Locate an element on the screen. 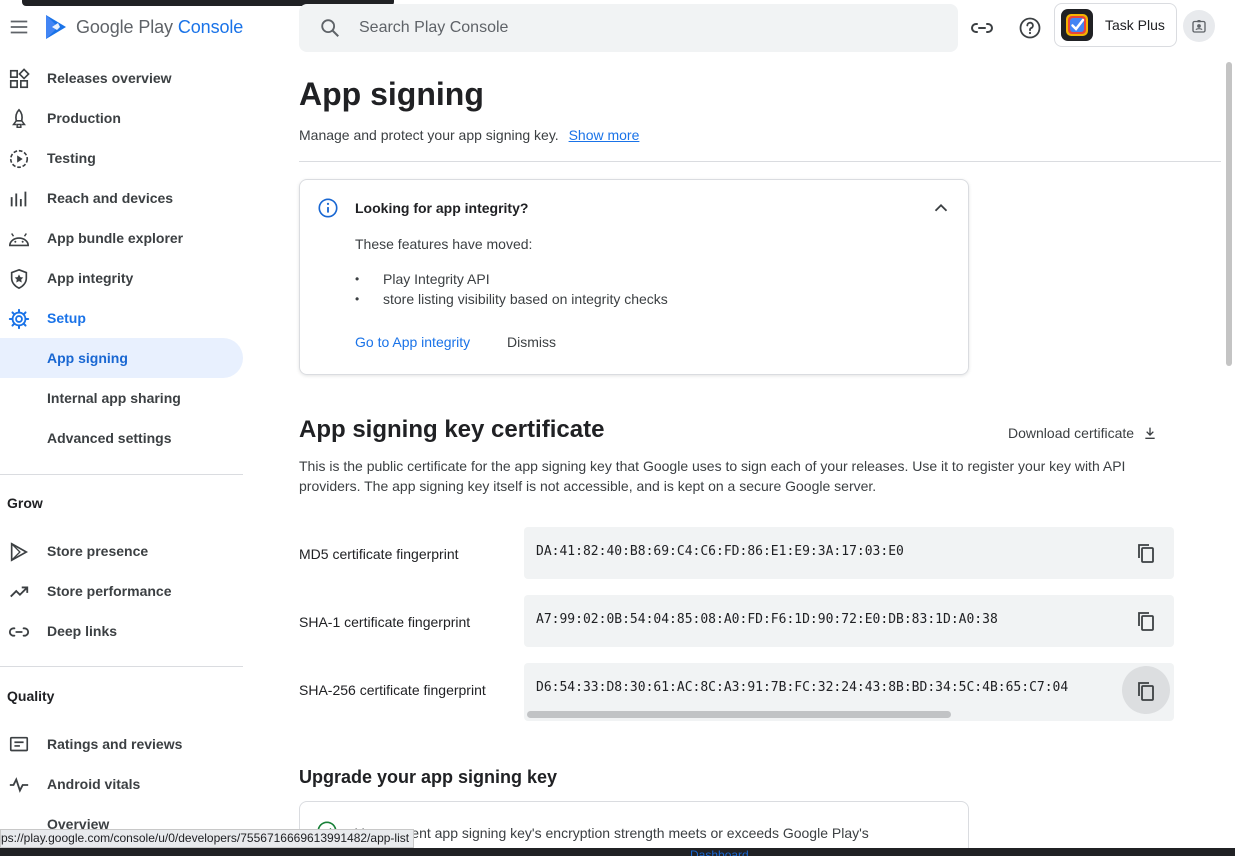 This screenshot has width=1235, height=856. play-console-logo: Google Play Console is located at coordinates (143, 27).